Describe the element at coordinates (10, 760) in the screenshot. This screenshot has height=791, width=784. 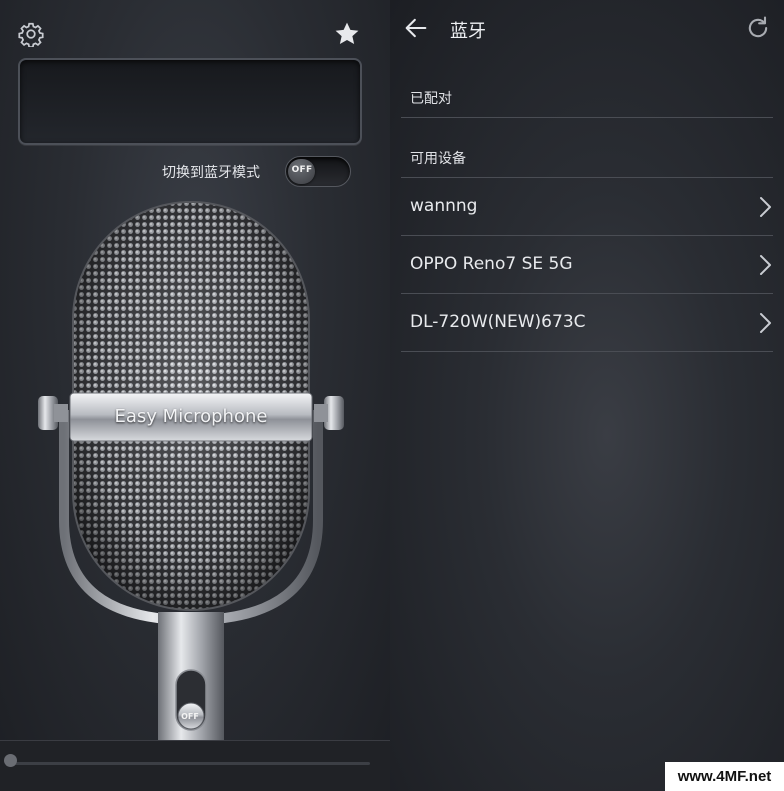
I see `volume-slider-thumb` at that location.